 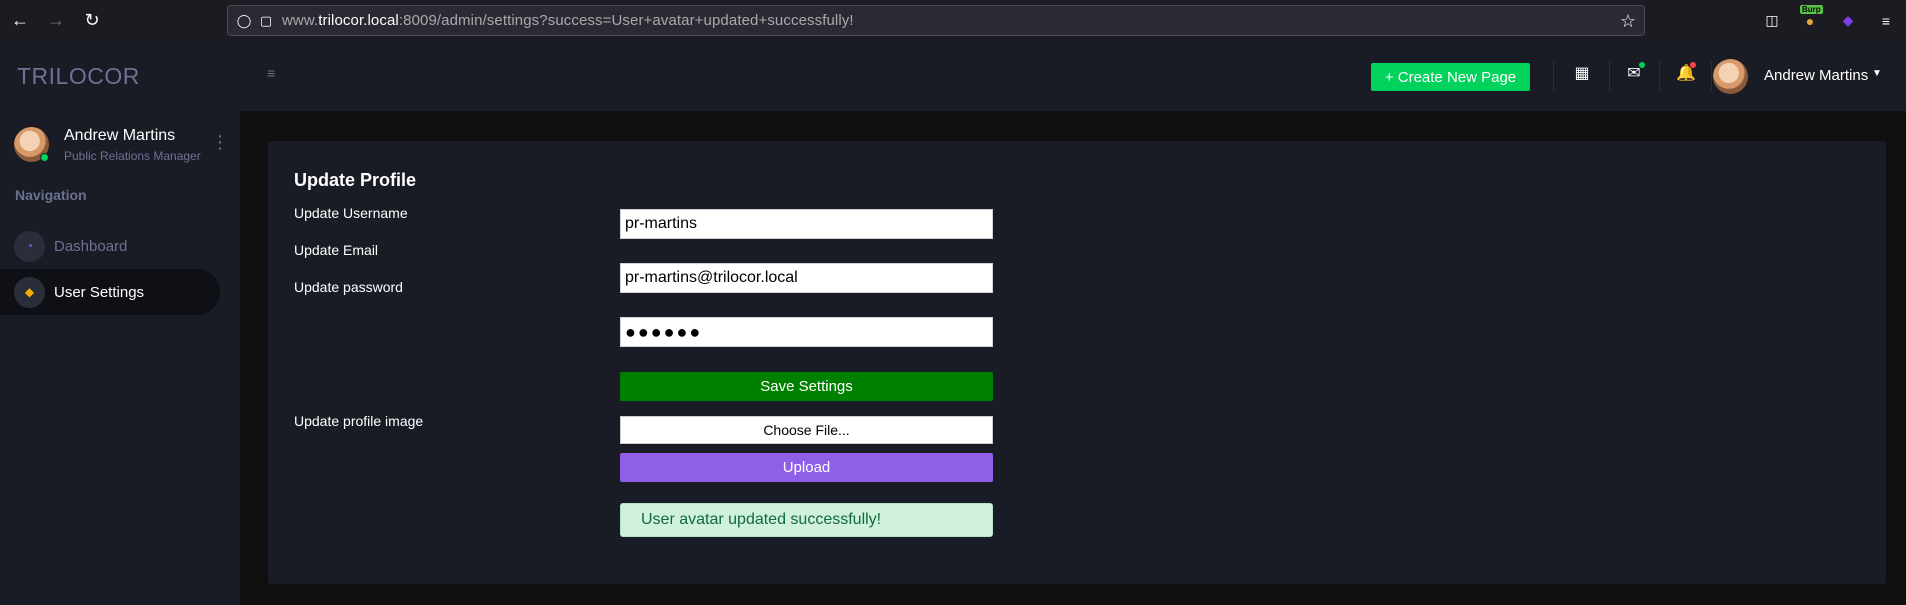 I want to click on upload-button: Upload, so click(x=806, y=467).